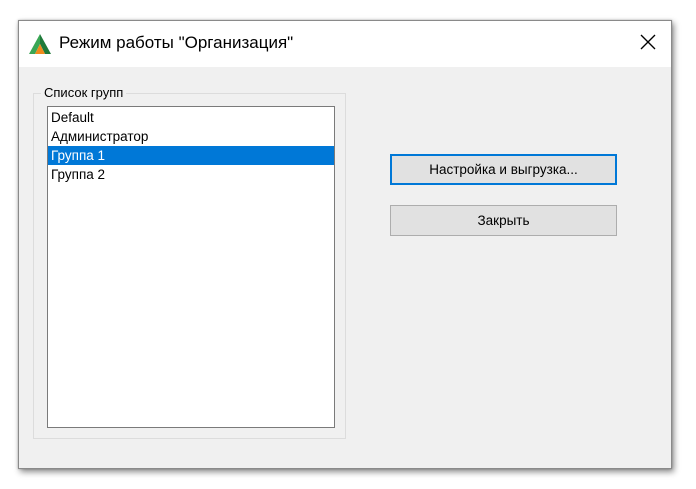 This screenshot has width=696, height=489. I want to click on app-logo-icon, so click(40, 44).